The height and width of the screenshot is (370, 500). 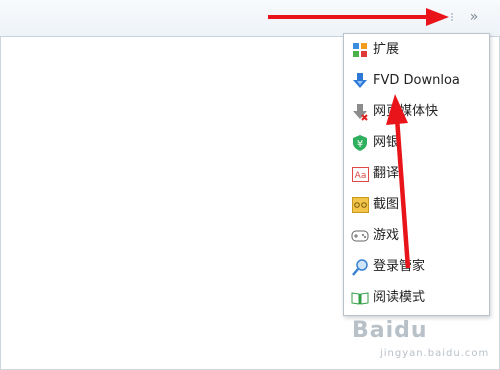 What do you see at coordinates (437, 17) in the screenshot?
I see `arrow-head-horizontal` at bounding box center [437, 17].